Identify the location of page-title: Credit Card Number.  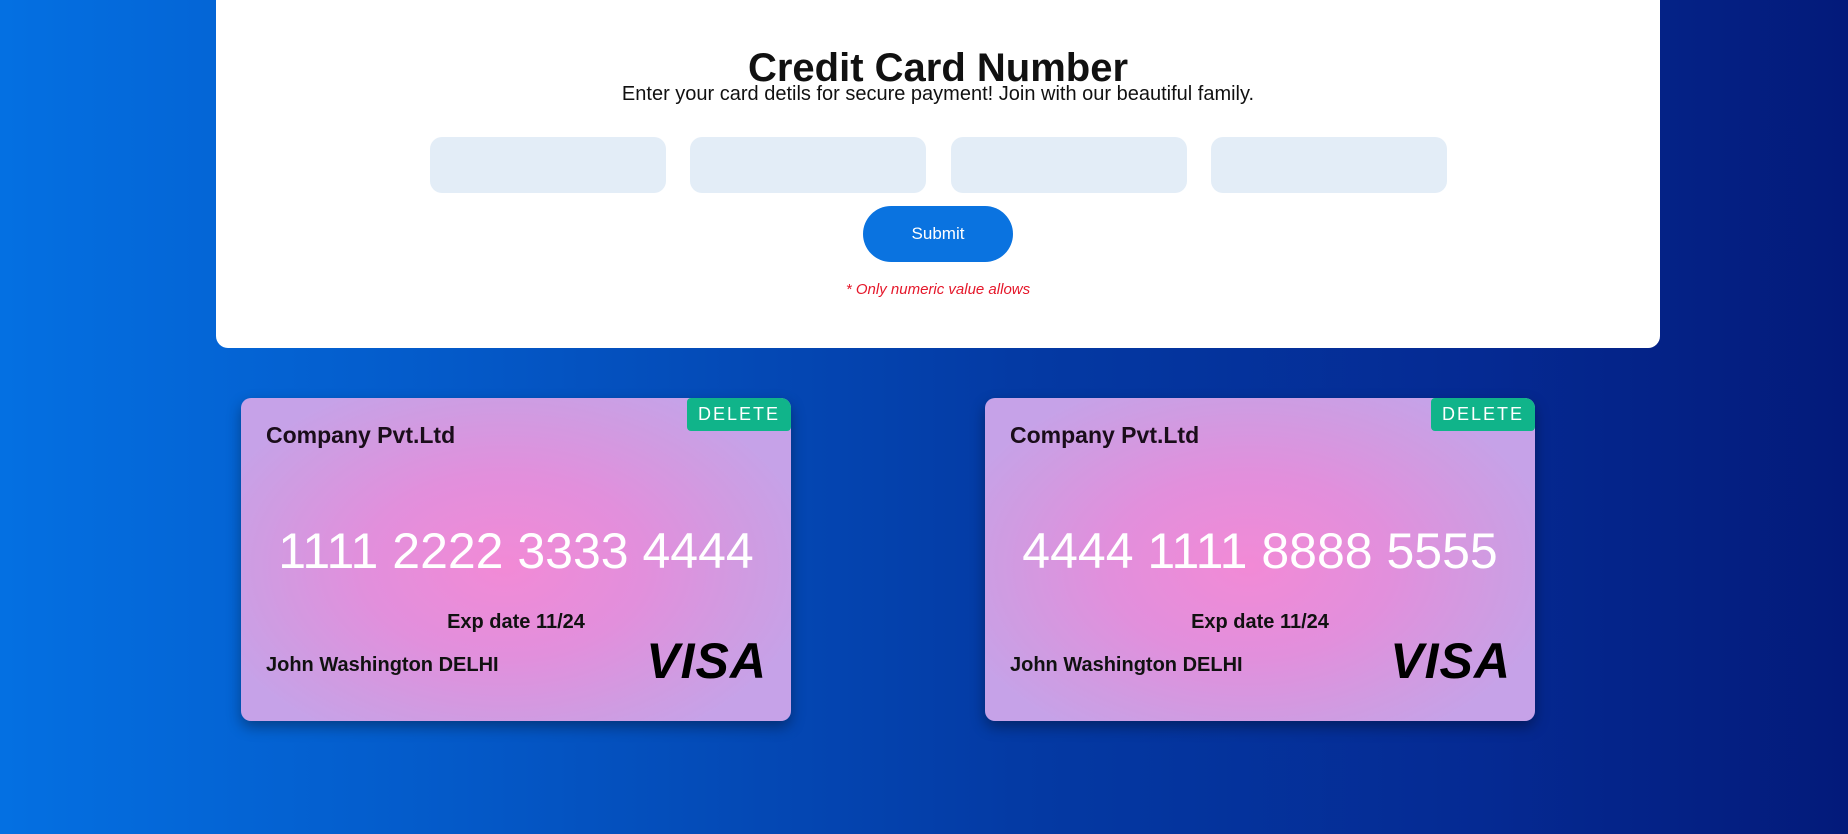
(938, 68).